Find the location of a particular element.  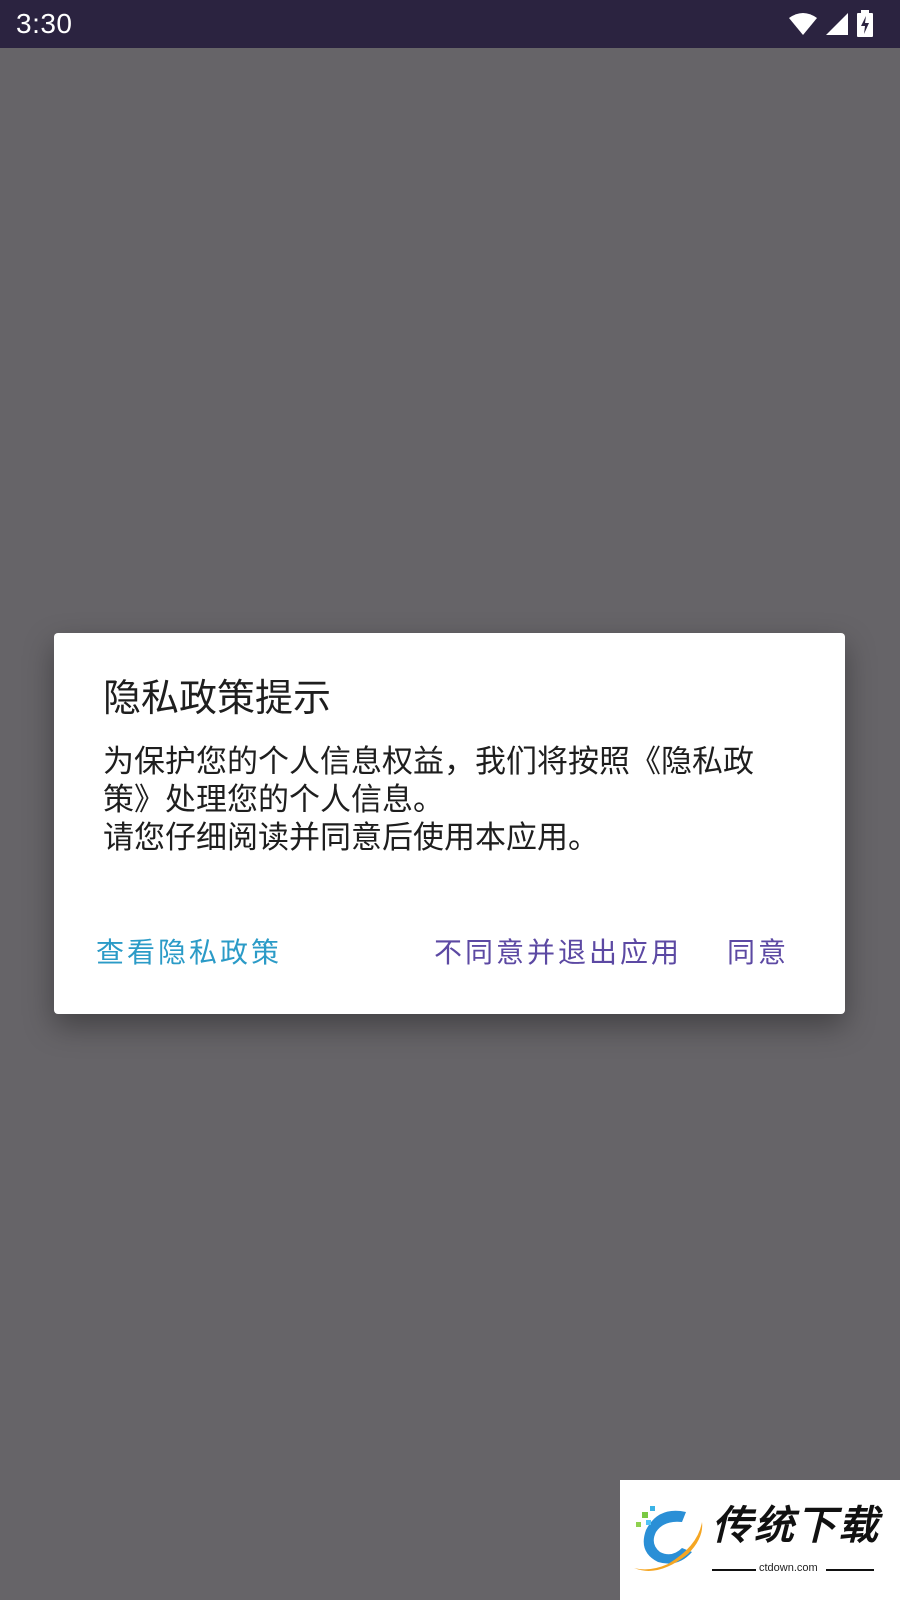

disagree-exit-button: 不同意并退出应用 is located at coordinates (558, 953).